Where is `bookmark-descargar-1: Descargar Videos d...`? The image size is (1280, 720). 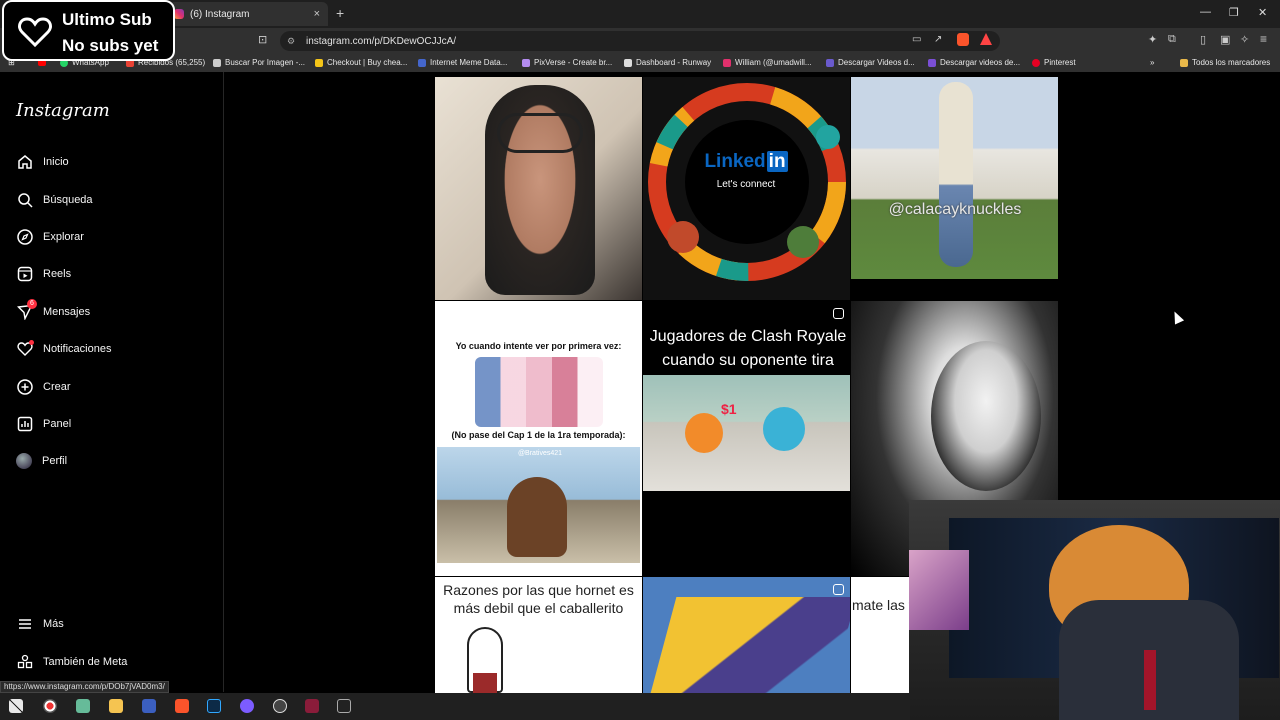 bookmark-descargar-1: Descargar Videos d... is located at coordinates (870, 62).